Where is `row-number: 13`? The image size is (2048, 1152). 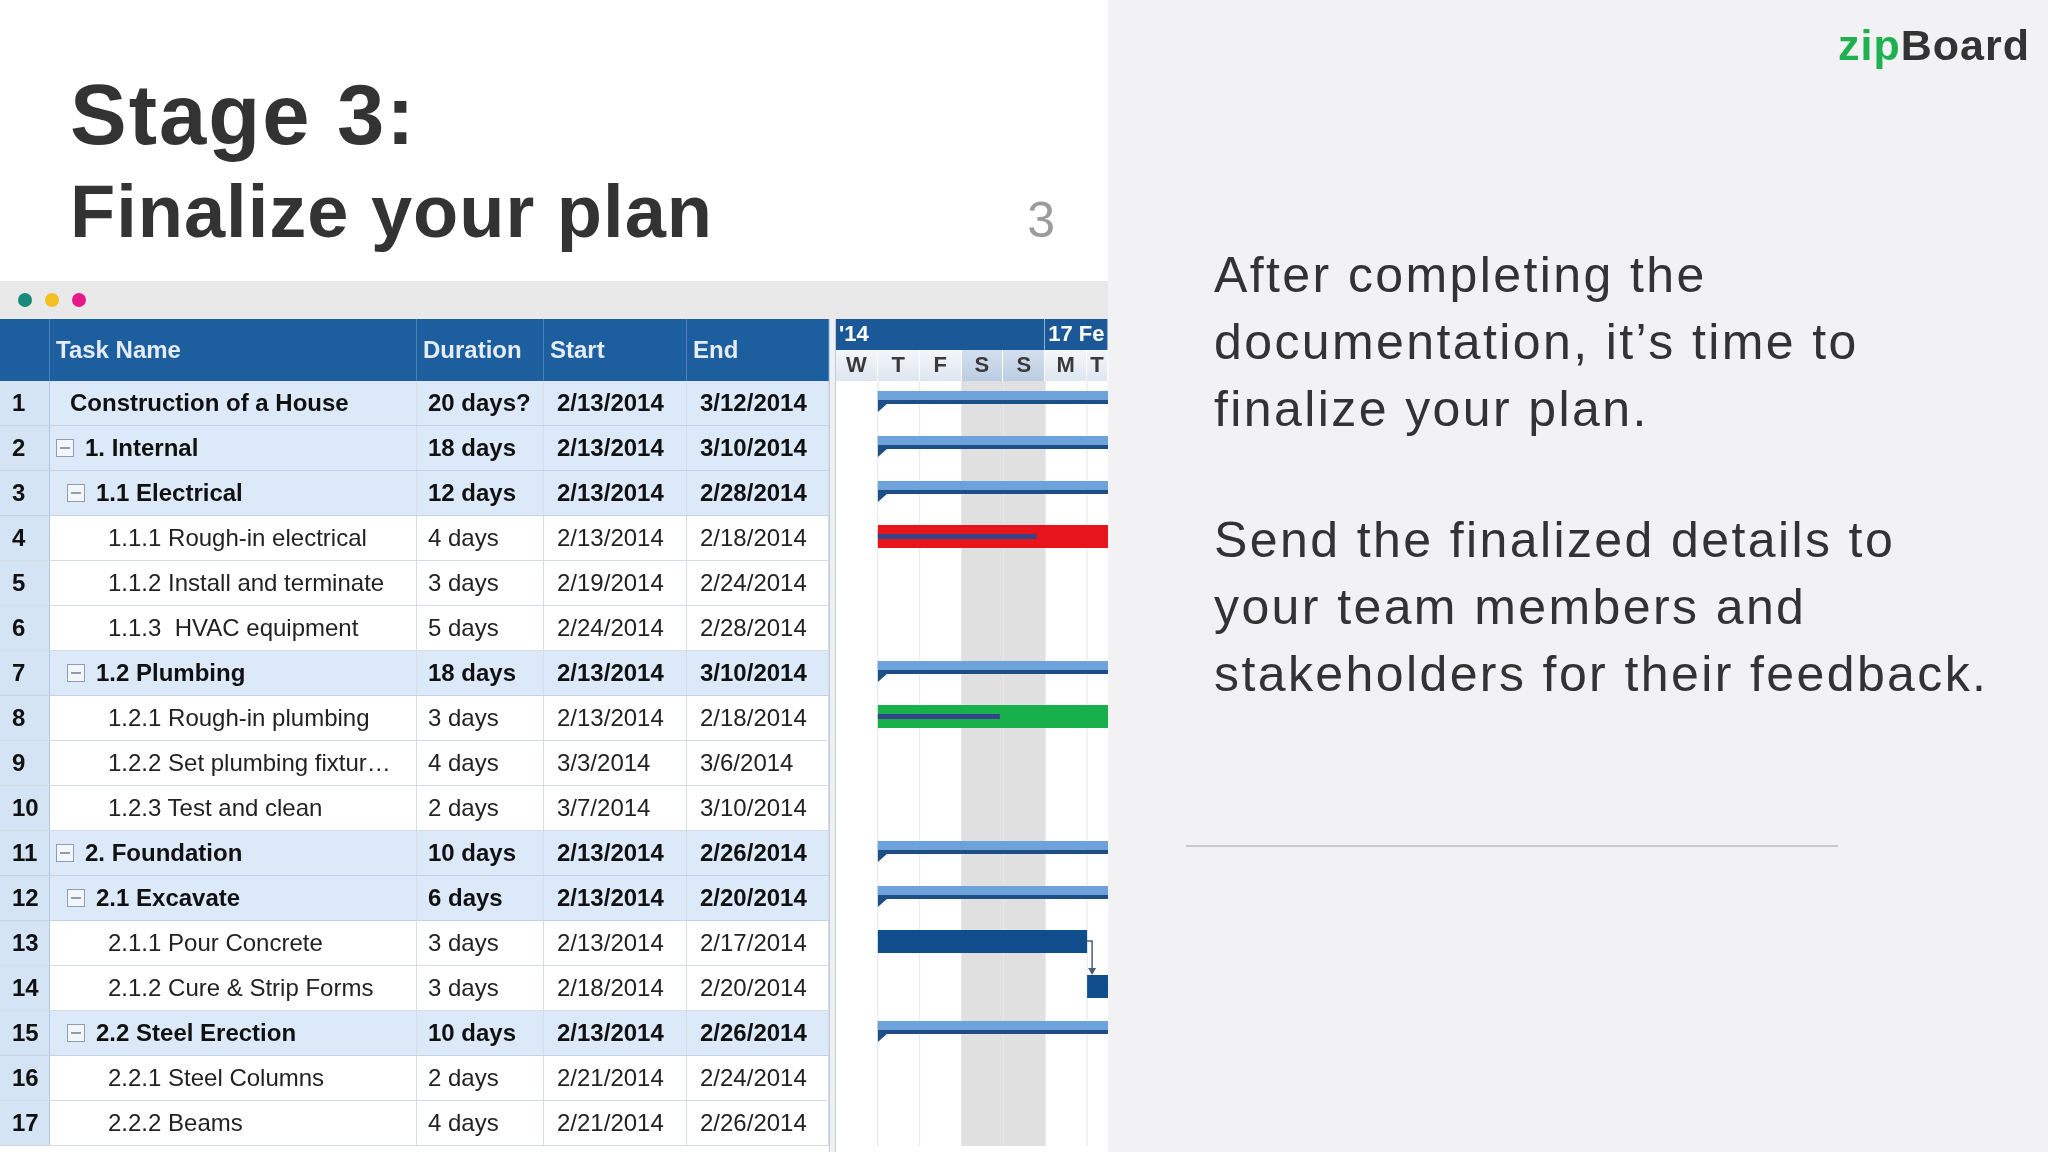
row-number: 13 is located at coordinates (25, 942).